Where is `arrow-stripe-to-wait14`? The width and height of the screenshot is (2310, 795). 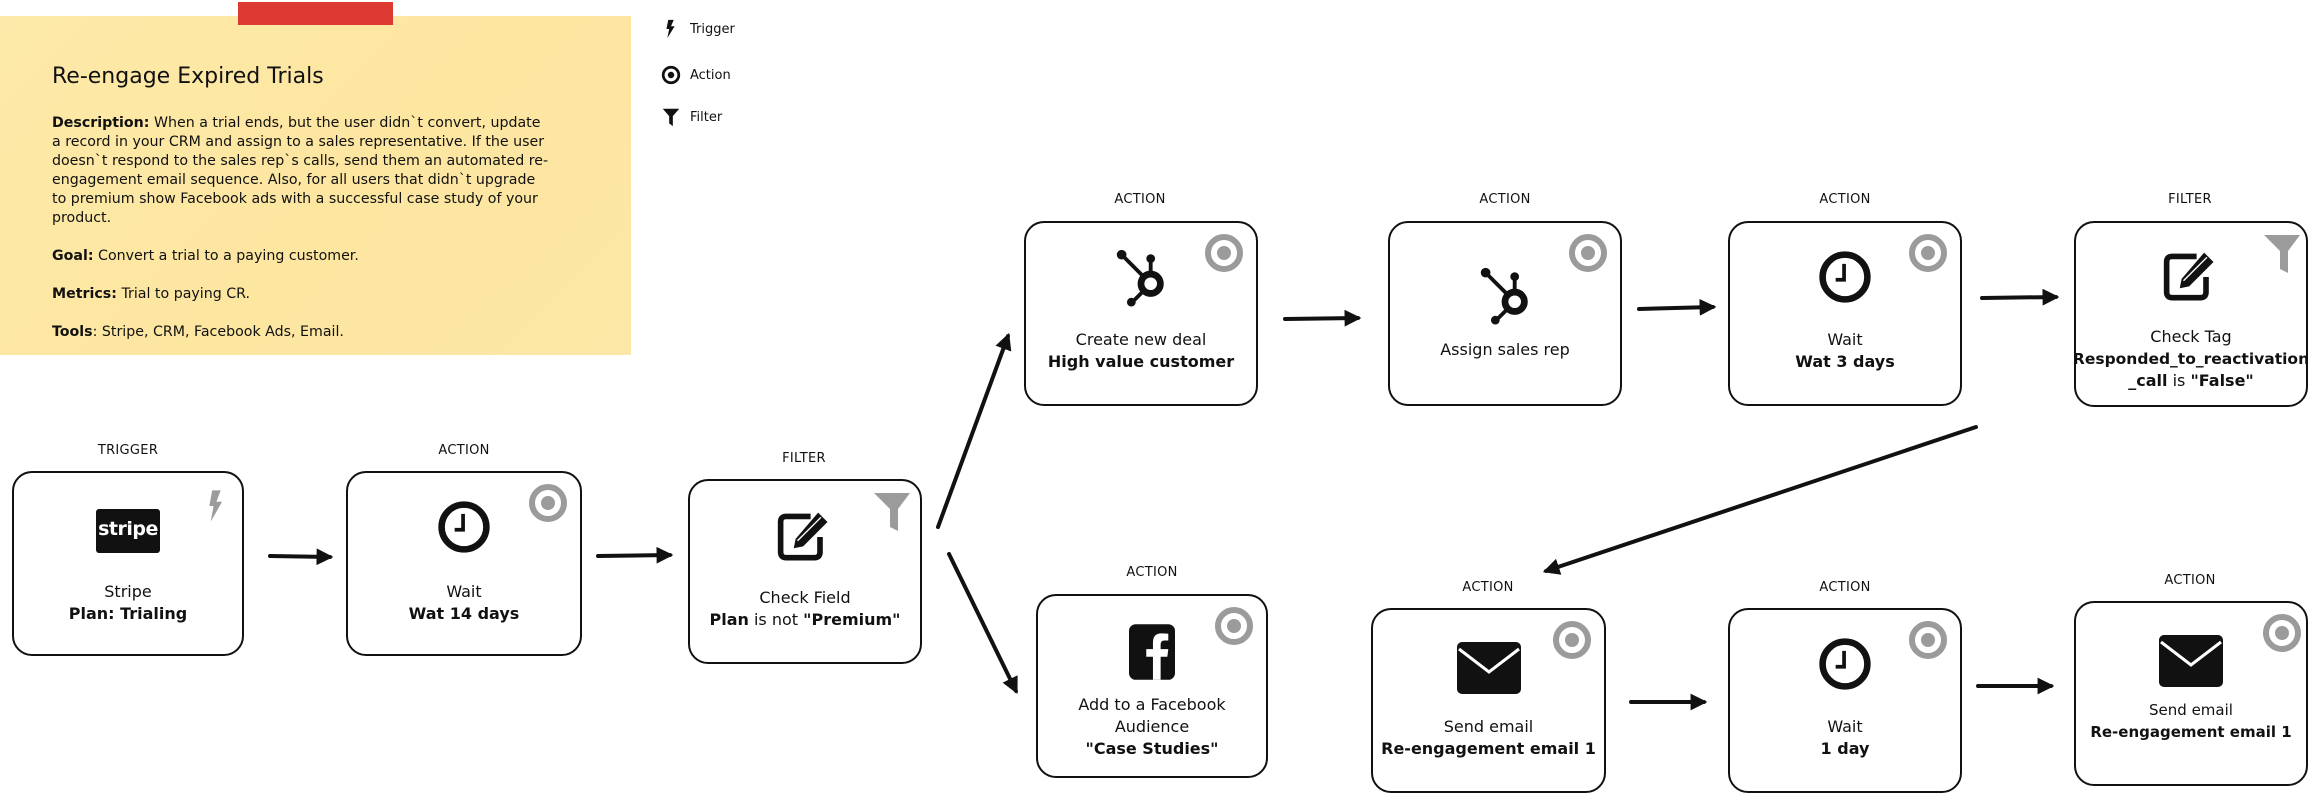 arrow-stripe-to-wait14 is located at coordinates (301, 557).